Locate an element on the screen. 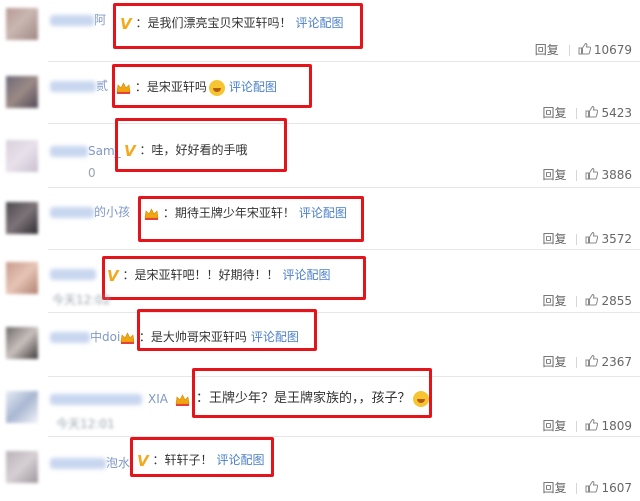 The width and height of the screenshot is (640, 501). comment-text-line: V ：是我们漂亮宝贝宋亚轩吗！ 评论配图 is located at coordinates (230, 23).